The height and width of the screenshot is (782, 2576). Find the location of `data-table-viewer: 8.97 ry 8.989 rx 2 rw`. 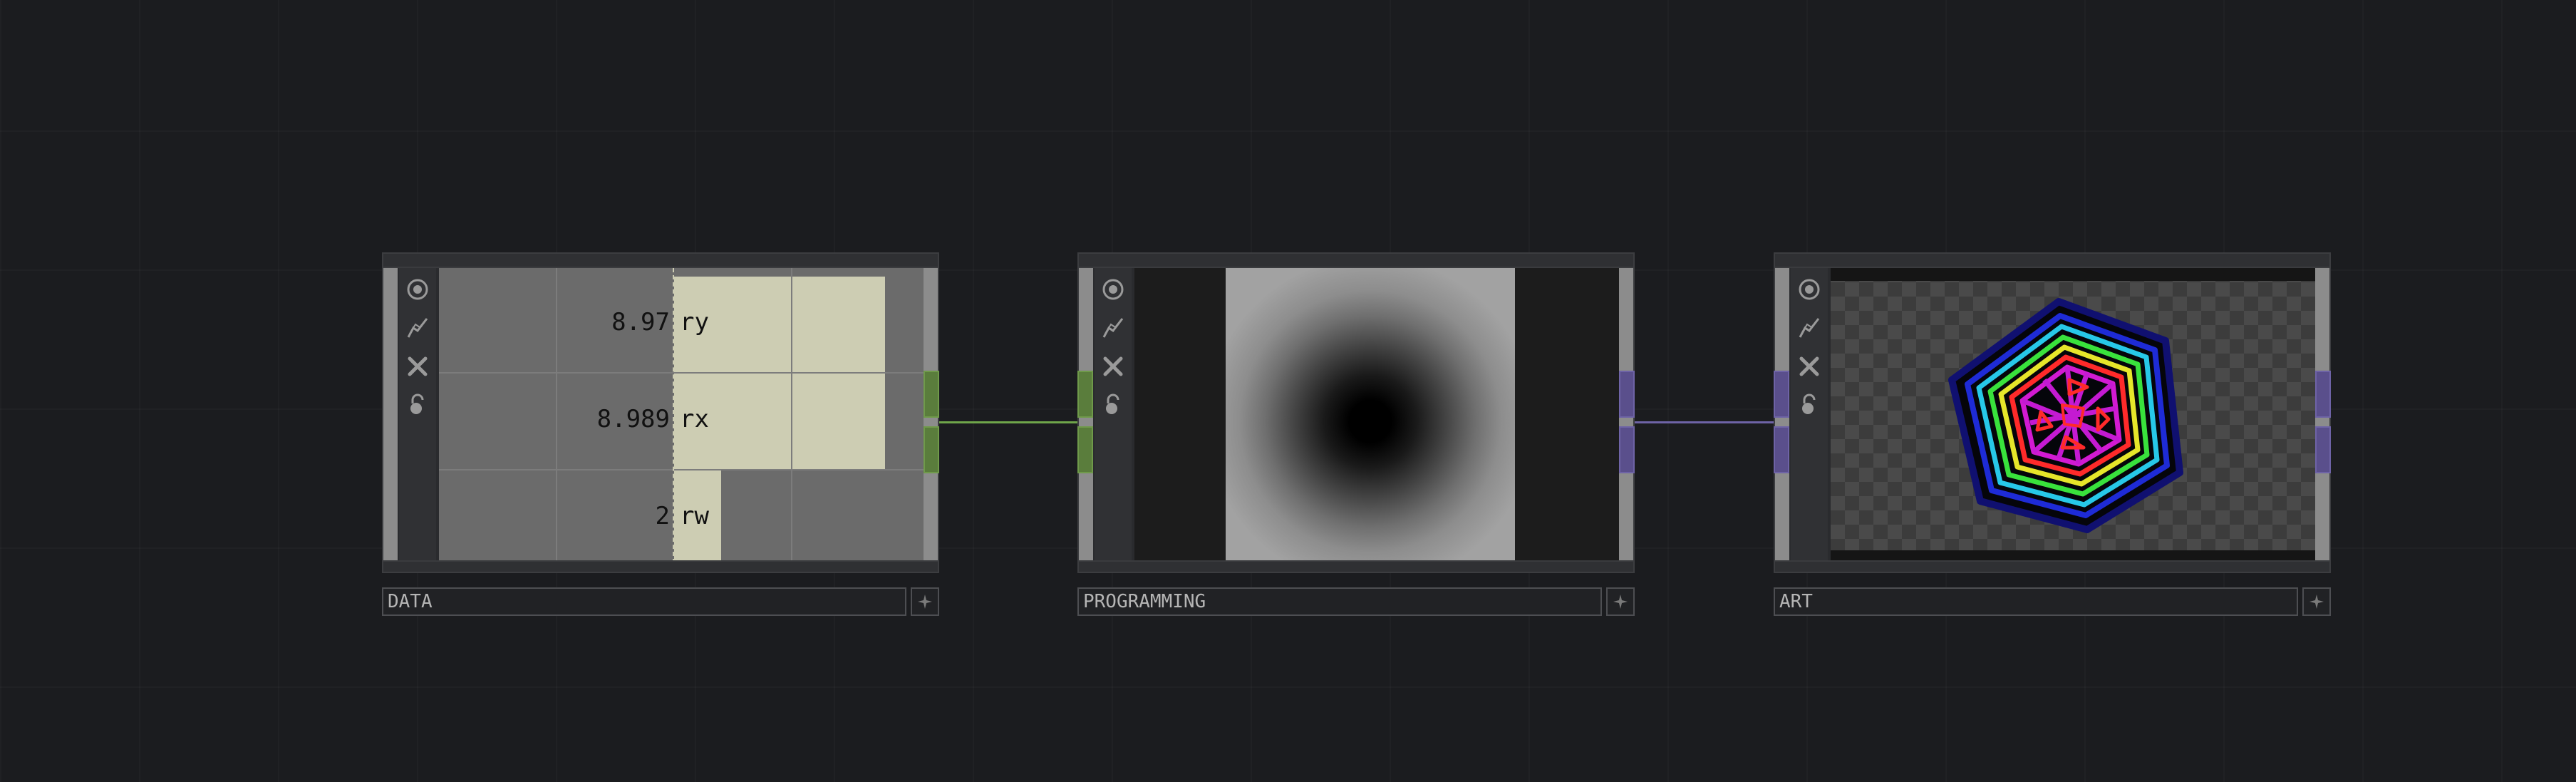

data-table-viewer: 8.97 ry 8.989 rx 2 rw is located at coordinates (682, 415).